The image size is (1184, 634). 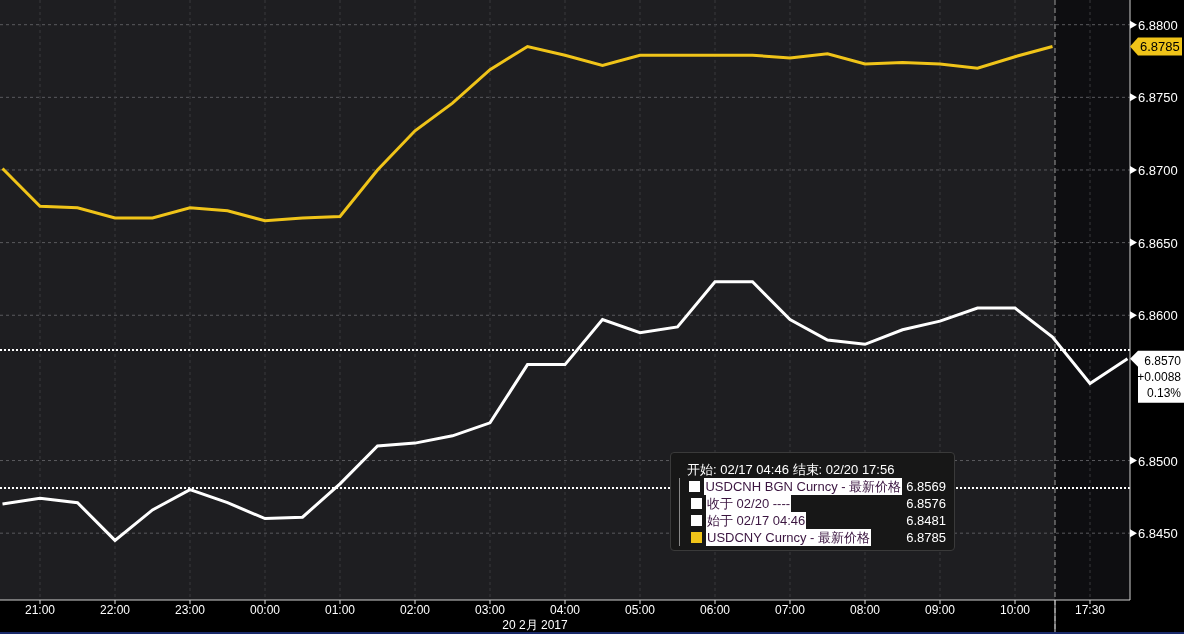 I want to click on x-axis-label: 23:00, so click(x=190, y=610).